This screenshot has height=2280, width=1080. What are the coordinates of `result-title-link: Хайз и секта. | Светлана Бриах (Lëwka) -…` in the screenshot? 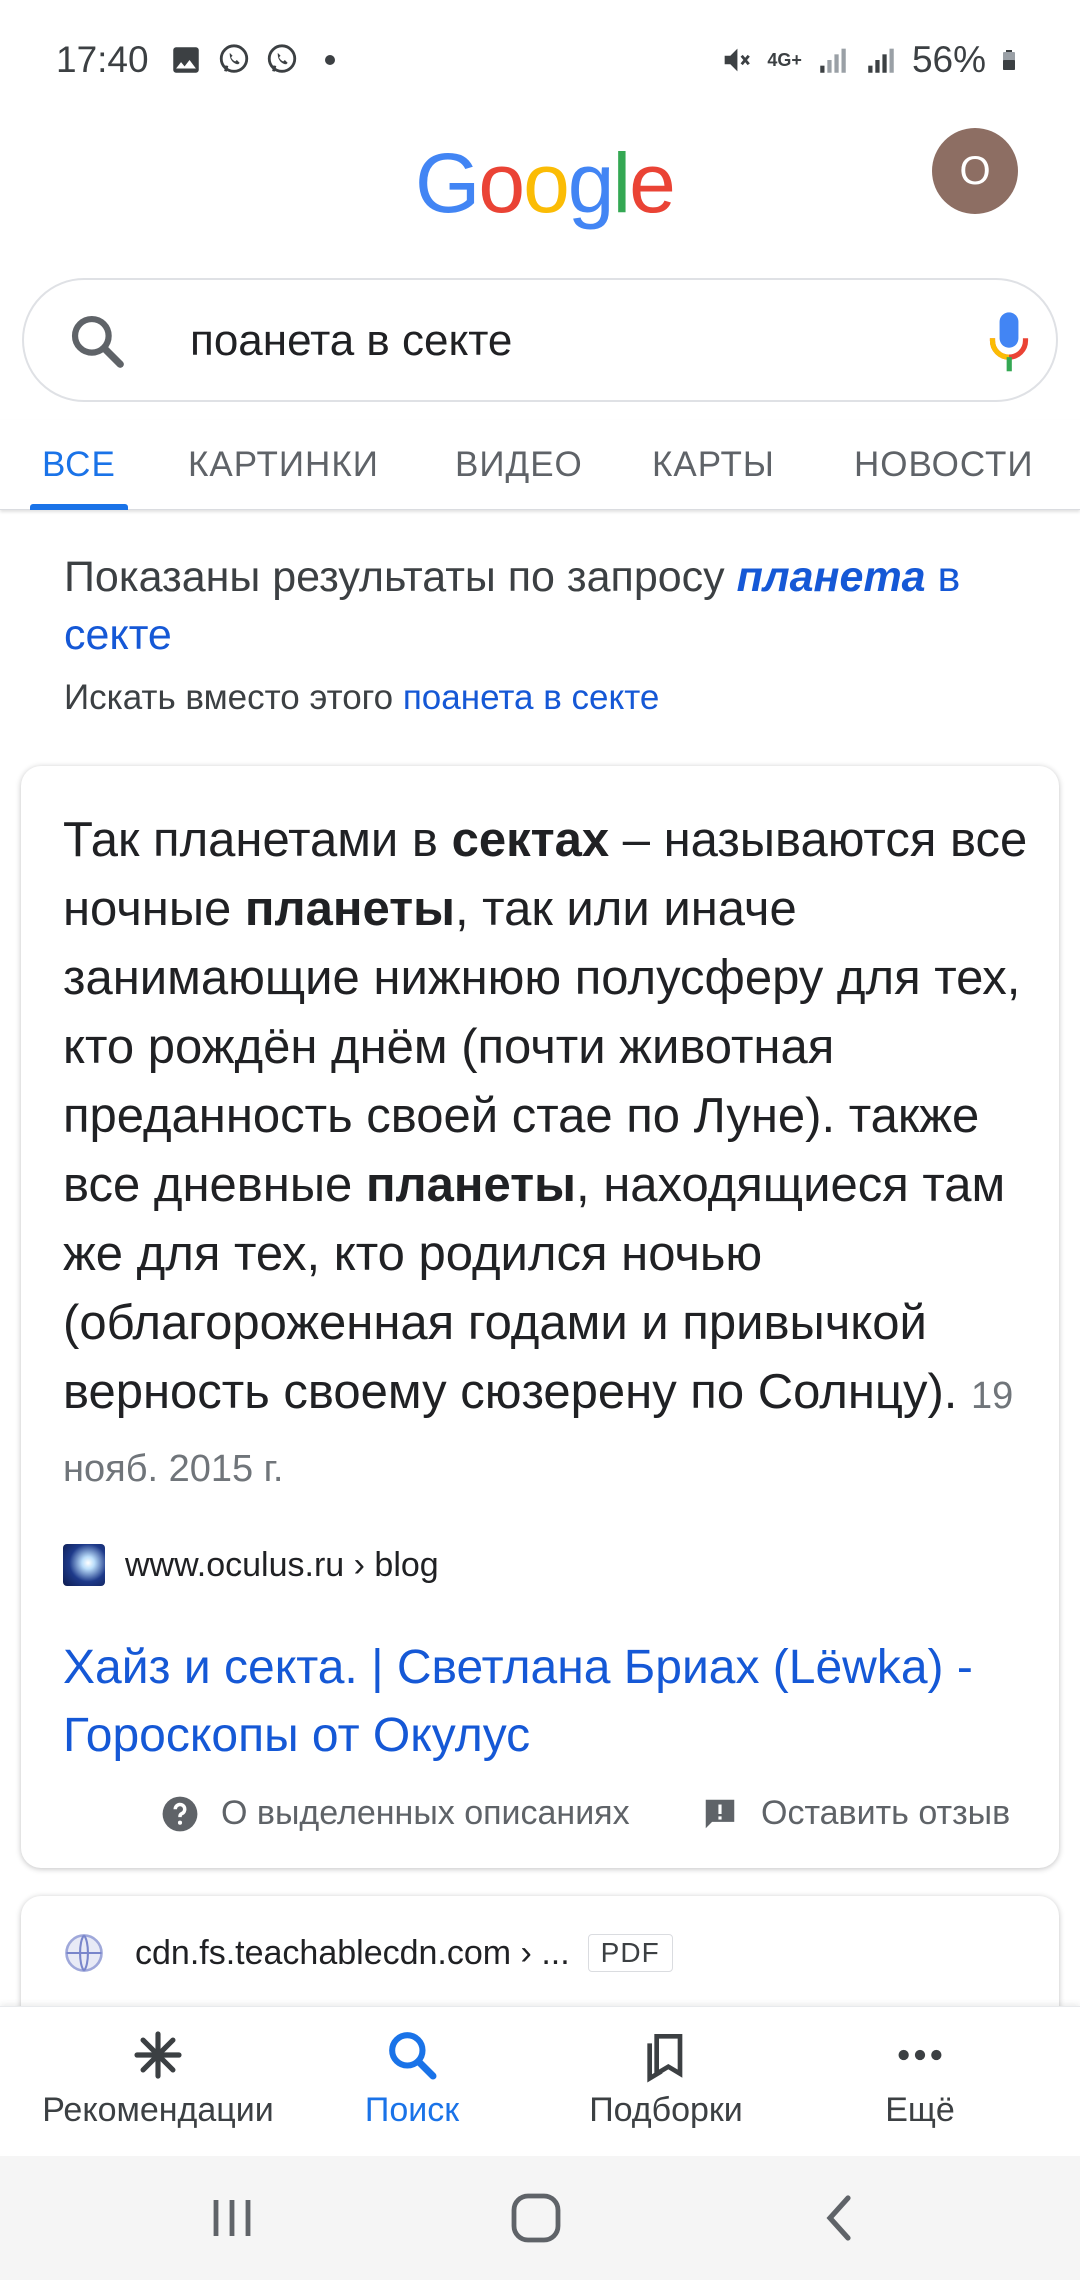 It's located at (553, 1702).